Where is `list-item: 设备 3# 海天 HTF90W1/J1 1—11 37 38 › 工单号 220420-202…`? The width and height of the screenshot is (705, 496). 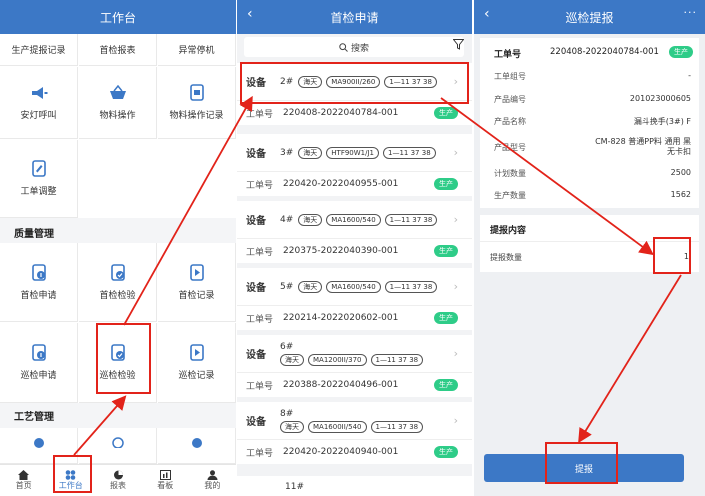
list-item: 设备 3# 海天 HTF90W1/J1 1—11 37 38 › 工单号 220420-202… is located at coordinates (354, 165).